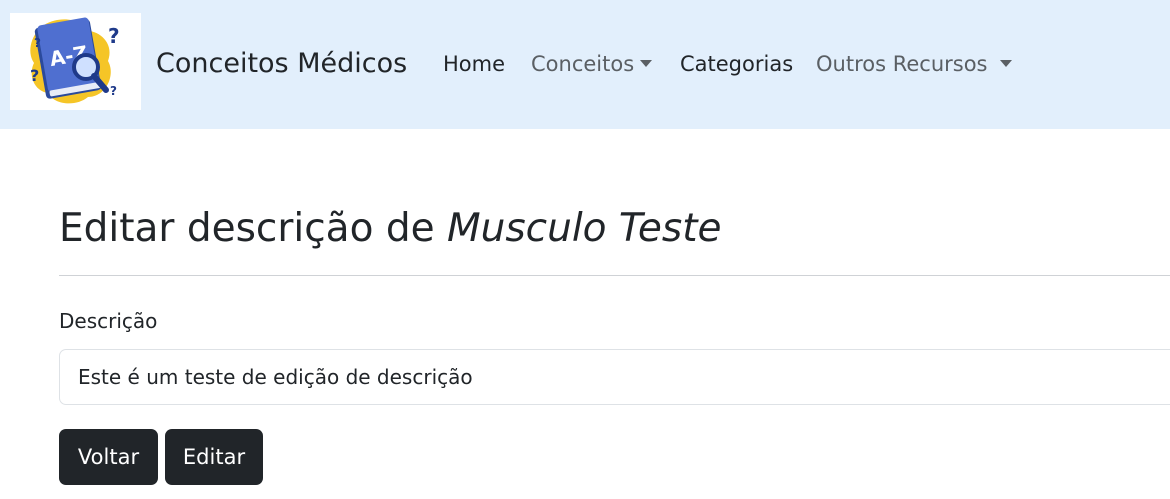 This screenshot has width=1170, height=499. What do you see at coordinates (736, 64) in the screenshot?
I see `nav-categorias: Categorias` at bounding box center [736, 64].